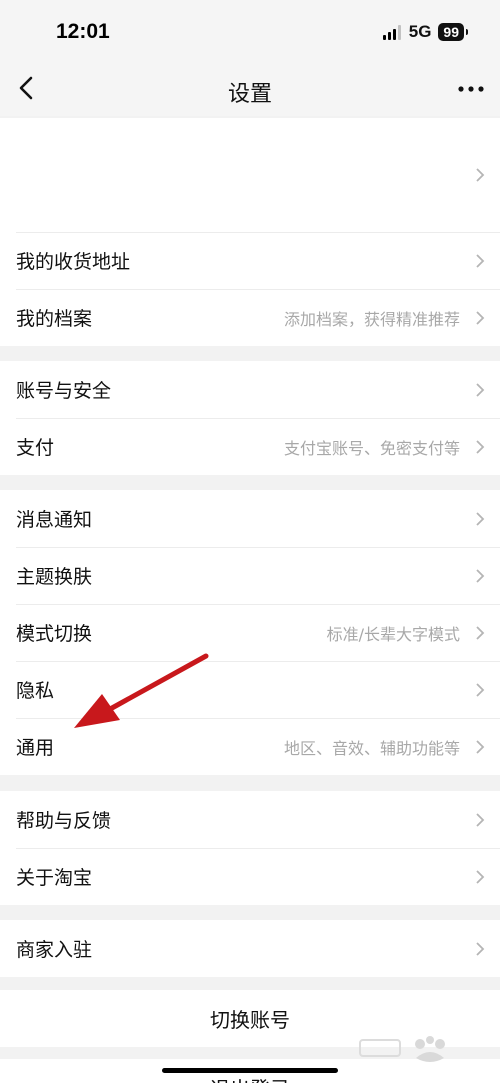  I want to click on status-icons: 5G 99, so click(425, 32).